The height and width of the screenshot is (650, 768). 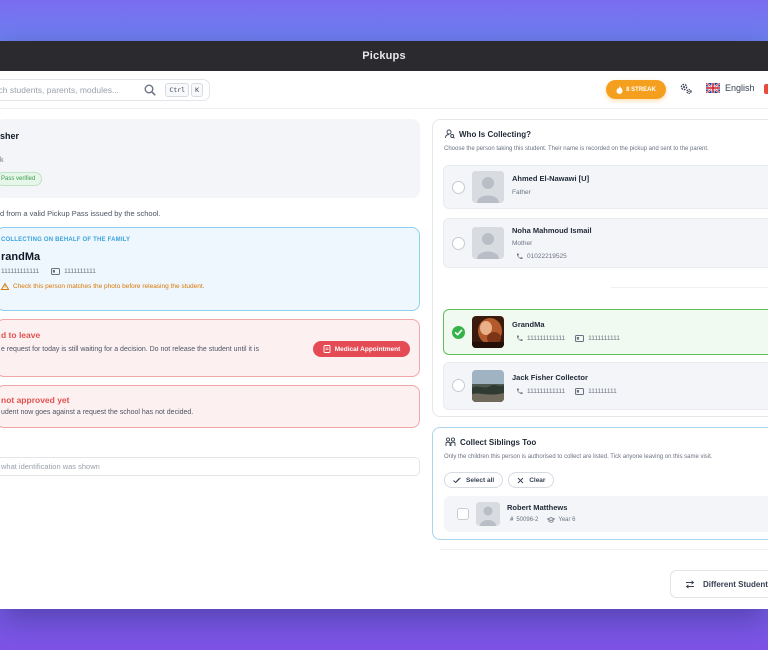 I want to click on language-selector: English, so click(x=730, y=88).